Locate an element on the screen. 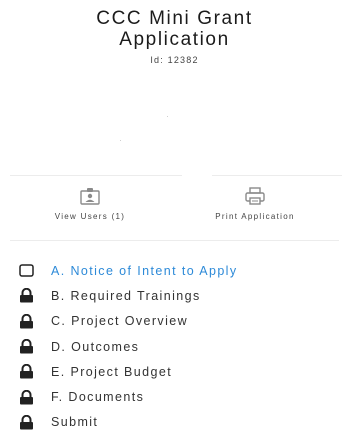 The height and width of the screenshot is (435, 349). step-label: Submit is located at coordinates (75, 422).